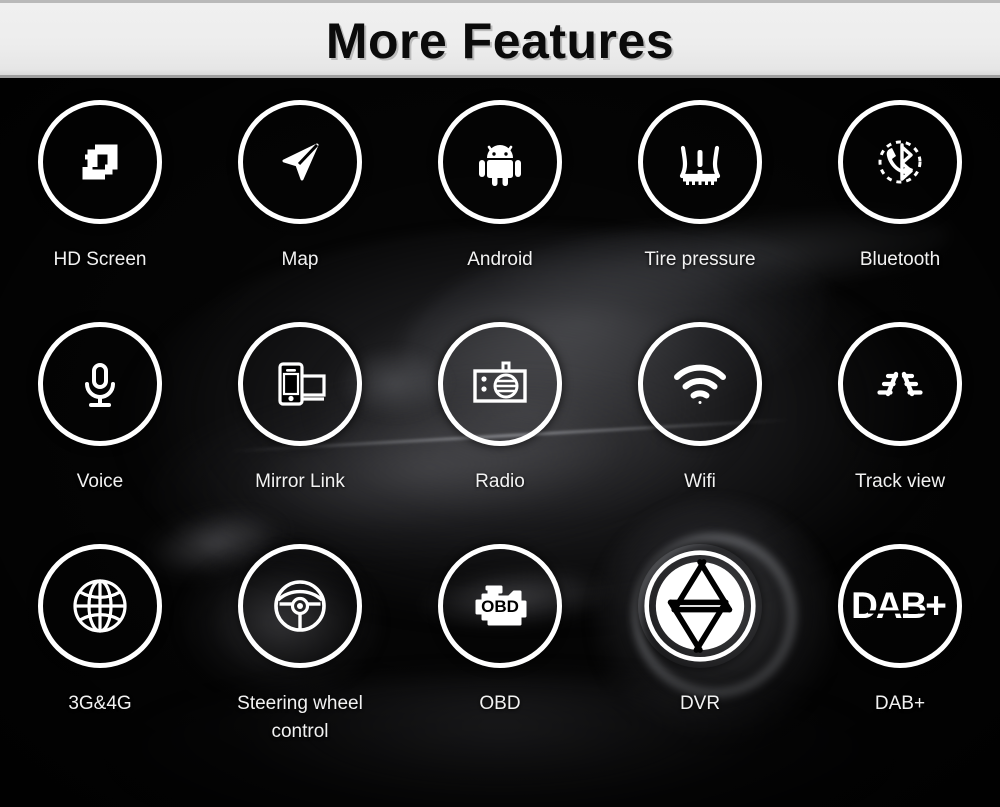 The image size is (1000, 807). What do you see at coordinates (500, 669) in the screenshot?
I see `feature-item-obd: OBD OBD` at bounding box center [500, 669].